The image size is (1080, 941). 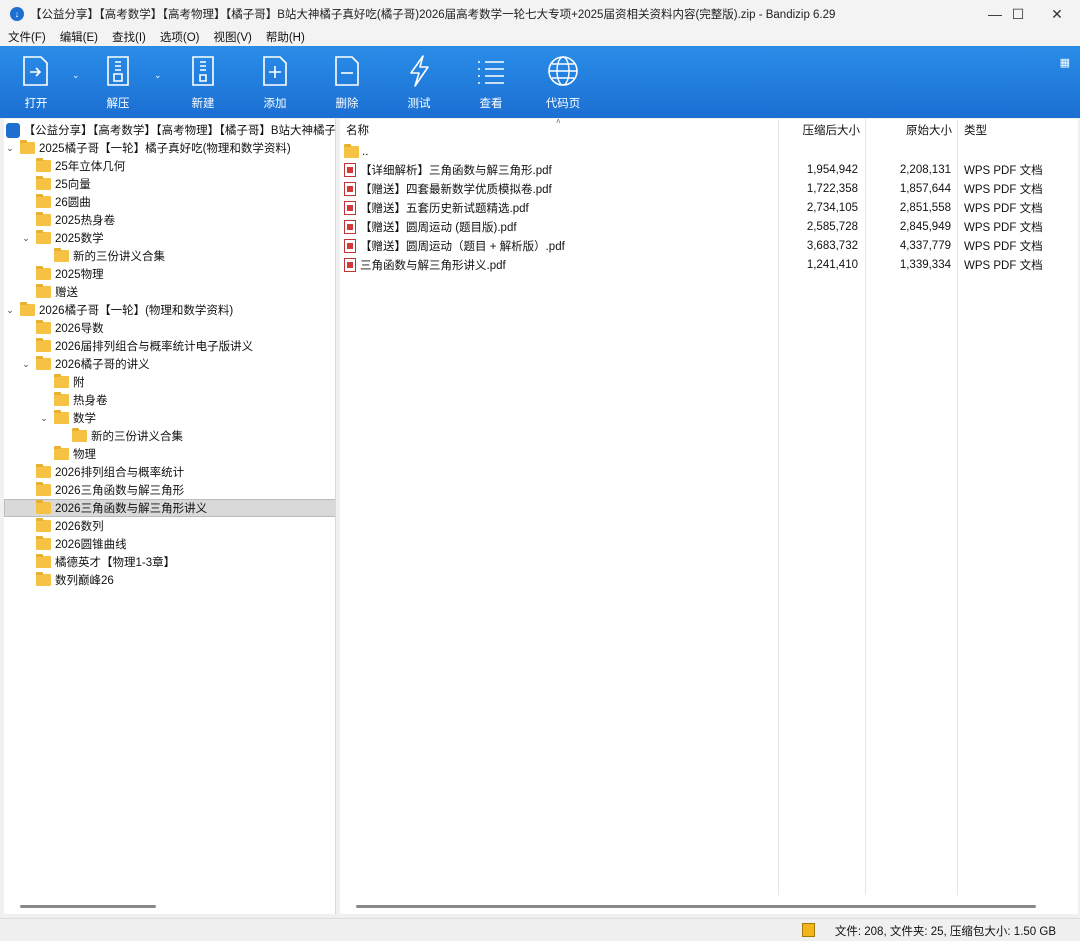 I want to click on column-header-type: 类型, so click(x=1014, y=130).